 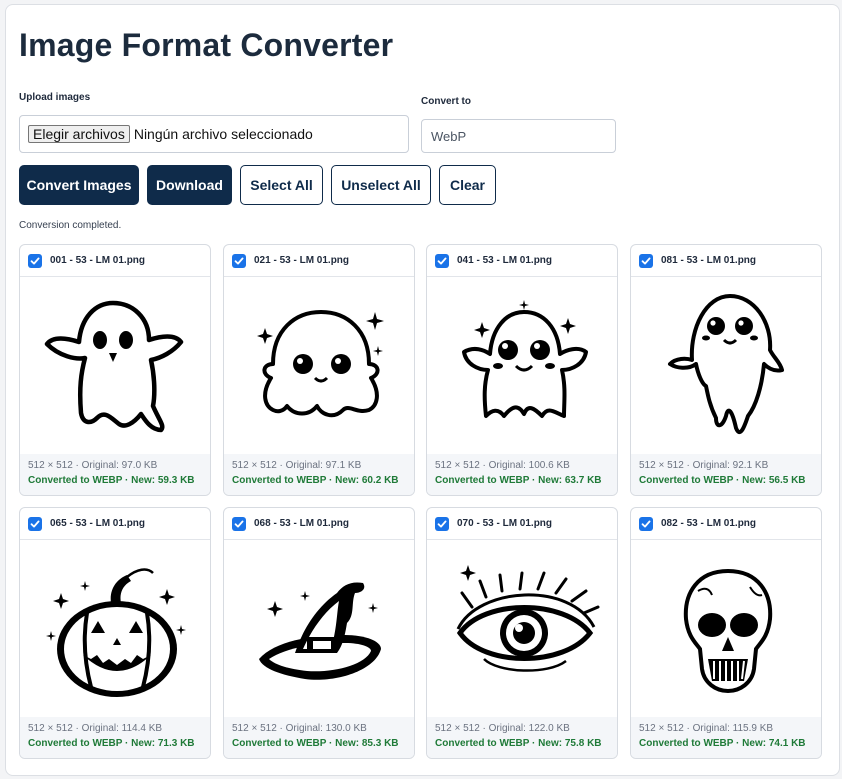 I want to click on ghost-icon, so click(x=115, y=365).